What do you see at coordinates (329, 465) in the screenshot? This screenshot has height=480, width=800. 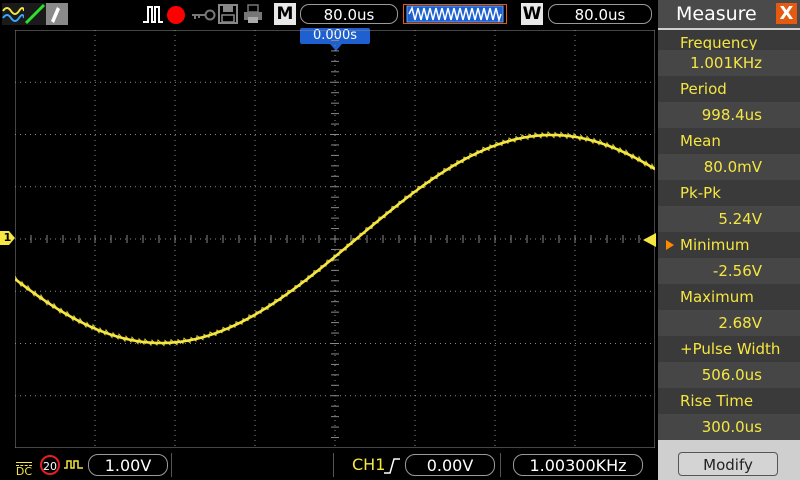 I see `status-bar: DC 20 1.00V CH1 0.00V 1.00300KHz` at bounding box center [329, 465].